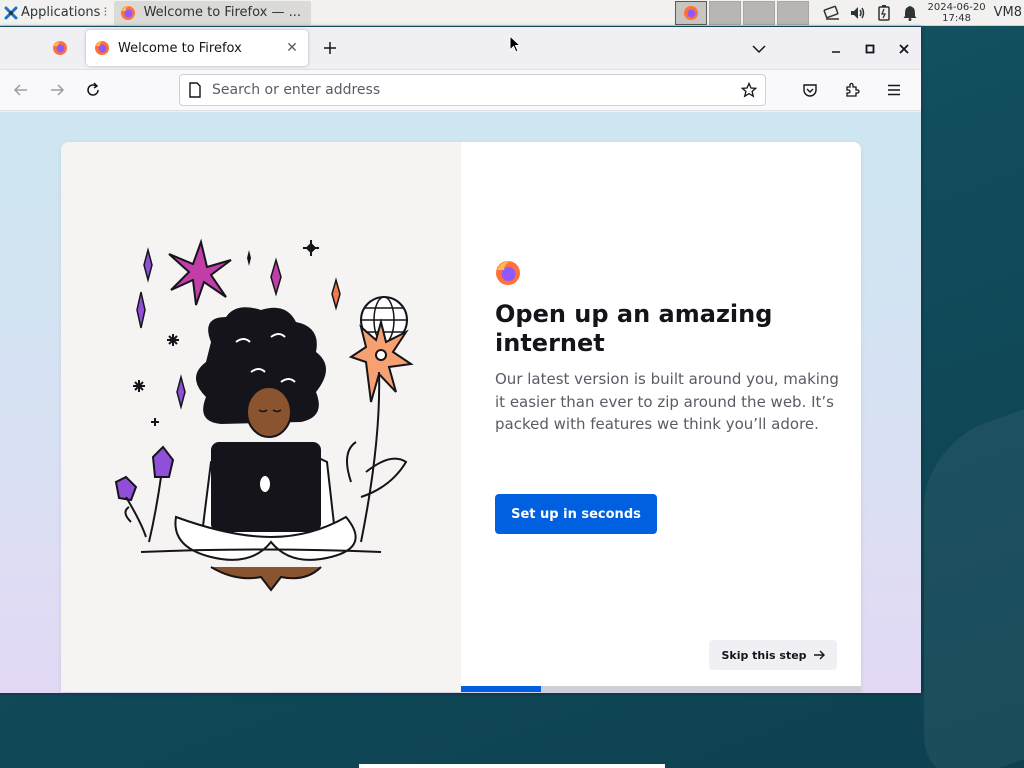 The image size is (1024, 768). I want to click on skip-step-button: Skip this step, so click(773, 655).